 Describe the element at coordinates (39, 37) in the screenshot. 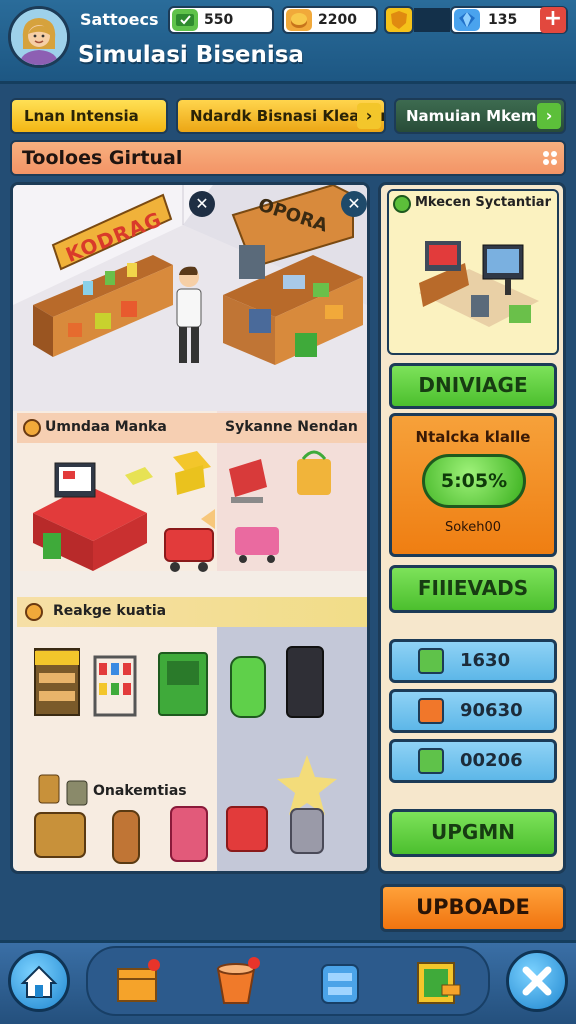

I see `player-avatar` at that location.